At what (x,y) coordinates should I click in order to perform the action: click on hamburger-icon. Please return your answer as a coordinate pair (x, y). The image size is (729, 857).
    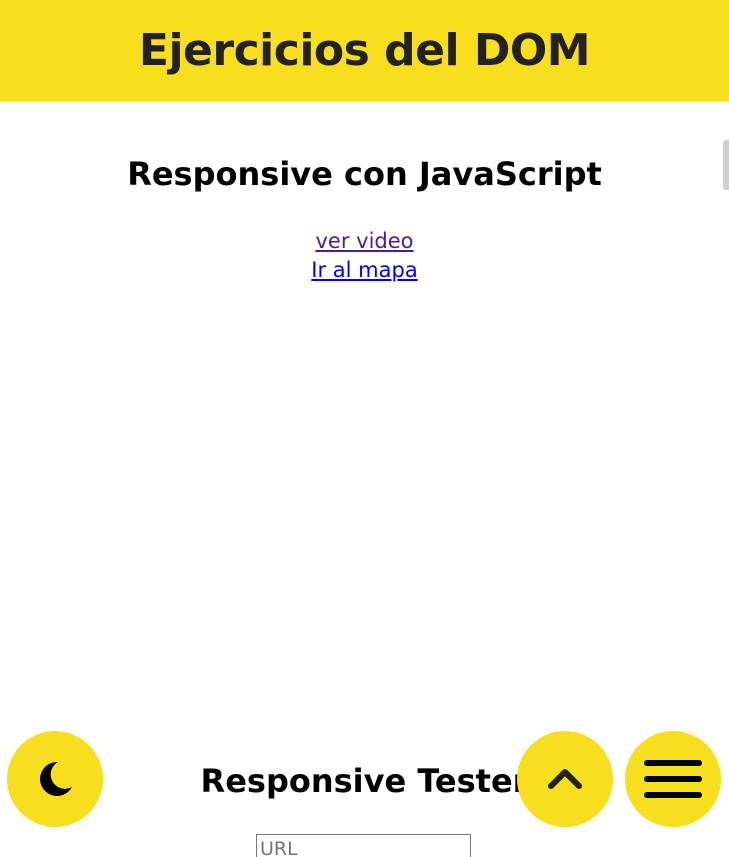
    Looking at the image, I should click on (673, 779).